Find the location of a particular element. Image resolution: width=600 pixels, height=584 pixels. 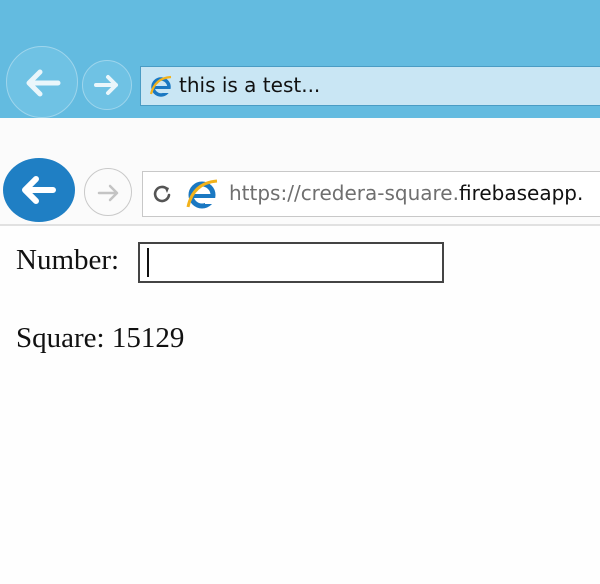

inner-address-bar: https://credera-square.firebaseapp. is located at coordinates (371, 194).